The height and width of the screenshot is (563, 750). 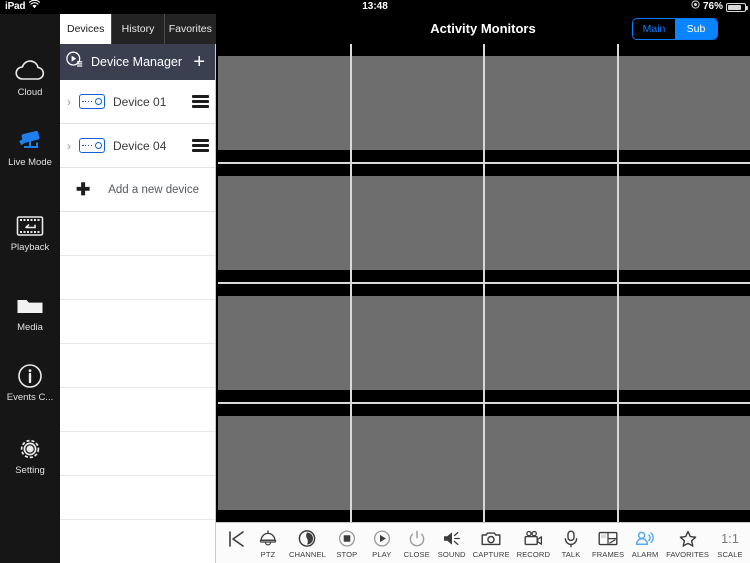 What do you see at coordinates (533, 554) in the screenshot?
I see `toolbar-label-record: RECORD` at bounding box center [533, 554].